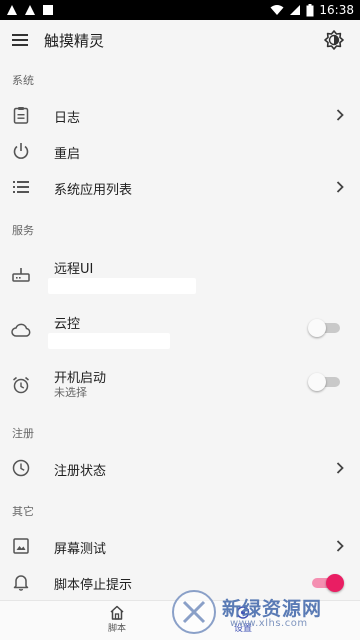 This screenshot has height=640, width=360. What do you see at coordinates (12, 10) in the screenshot?
I see `app-notification-icon` at bounding box center [12, 10].